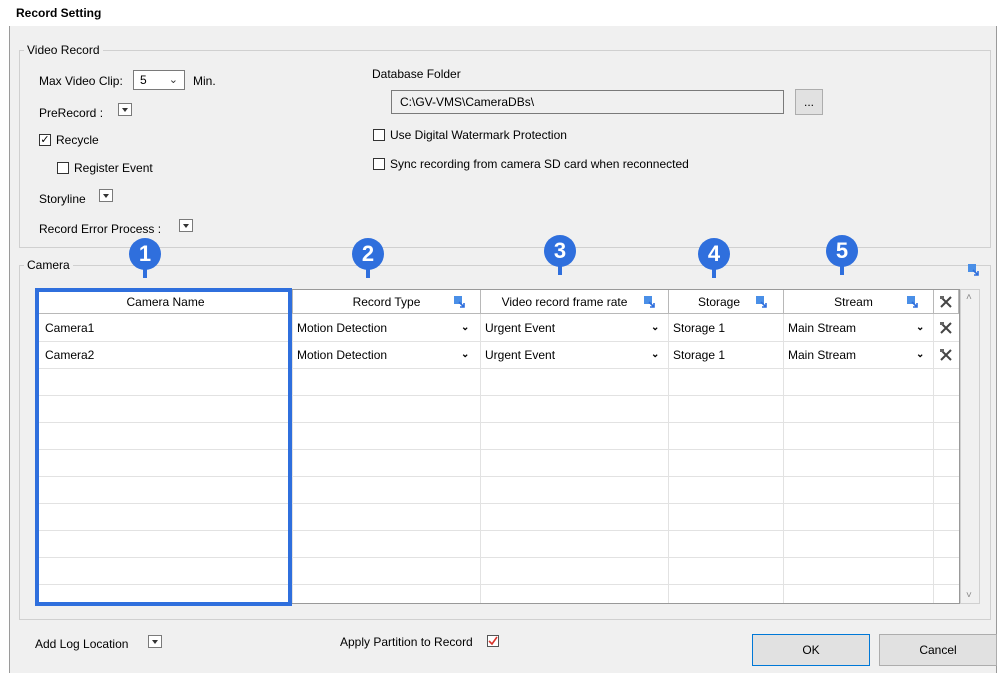 Image resolution: width=997 pixels, height=673 pixels. I want to click on column-header-storage: Storage, so click(726, 302).